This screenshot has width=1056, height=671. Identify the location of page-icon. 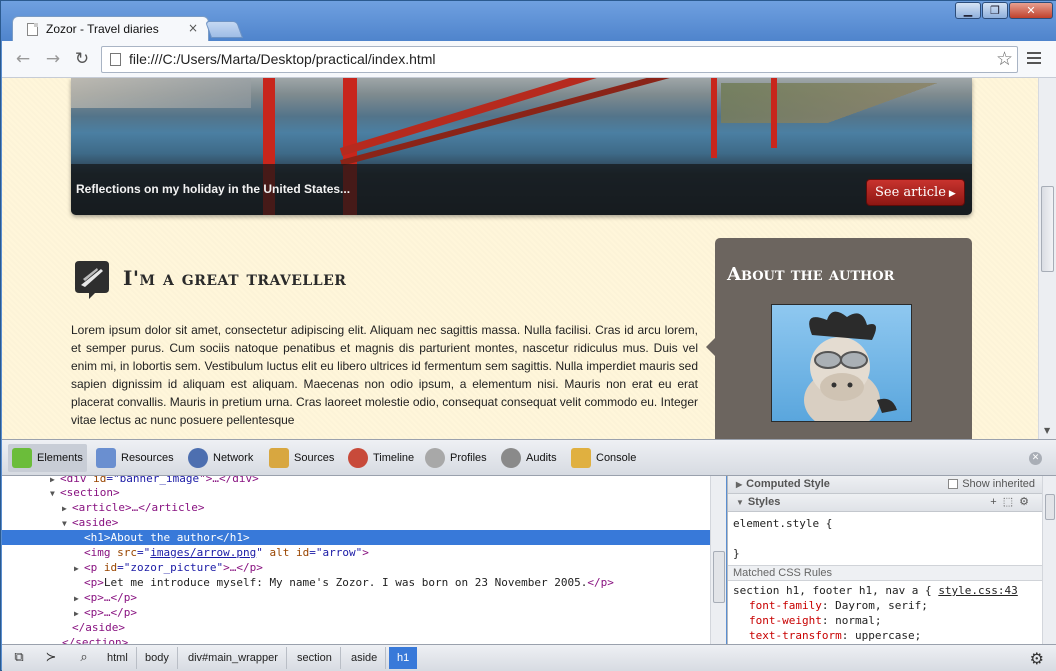
(115, 59).